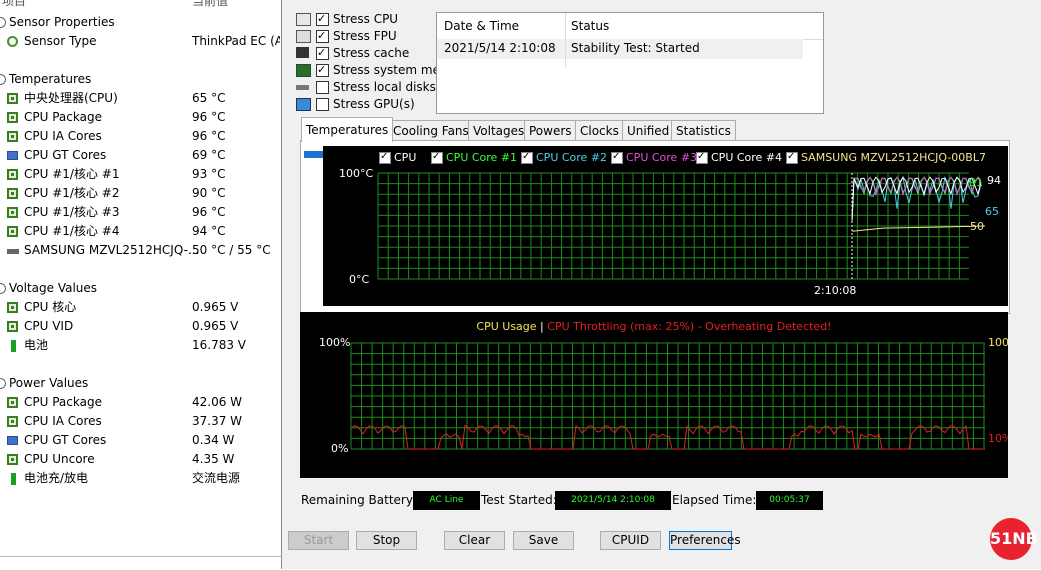  What do you see at coordinates (339, 448) in the screenshot?
I see `left-bottom-label: 0%` at bounding box center [339, 448].